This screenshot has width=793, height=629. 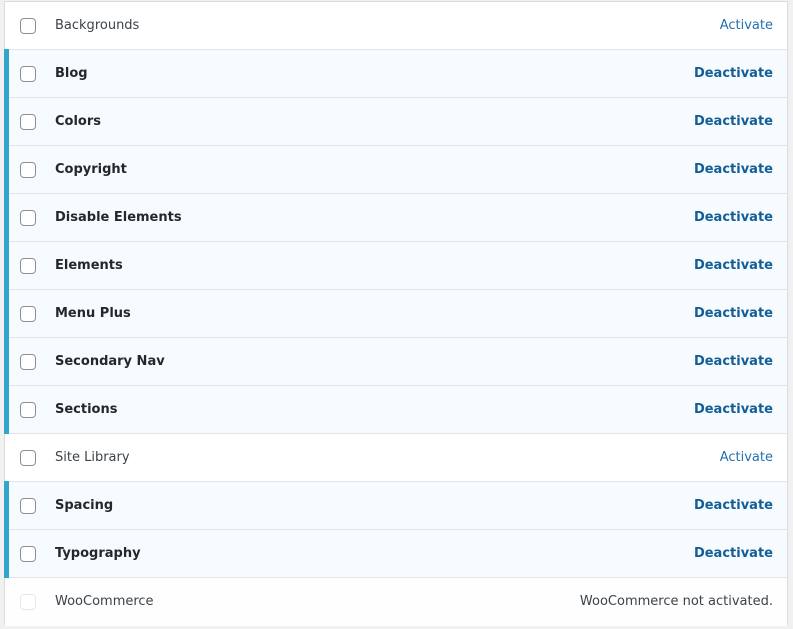 What do you see at coordinates (110, 361) in the screenshot?
I see `module-name: Secondary Nav` at bounding box center [110, 361].